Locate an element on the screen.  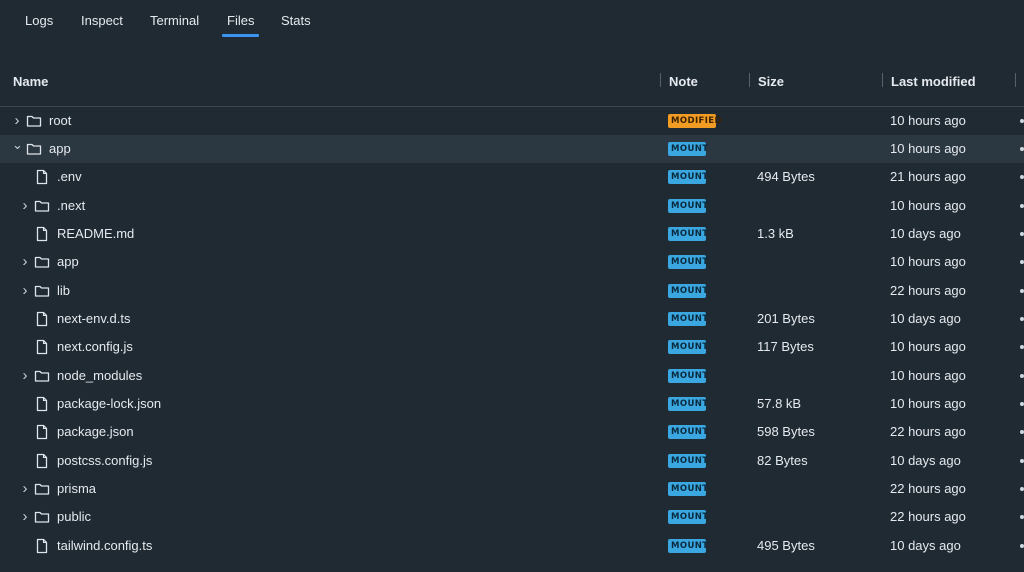
table-row: › node_modules MOUNT 10 hours ago is located at coordinates (512, 376).